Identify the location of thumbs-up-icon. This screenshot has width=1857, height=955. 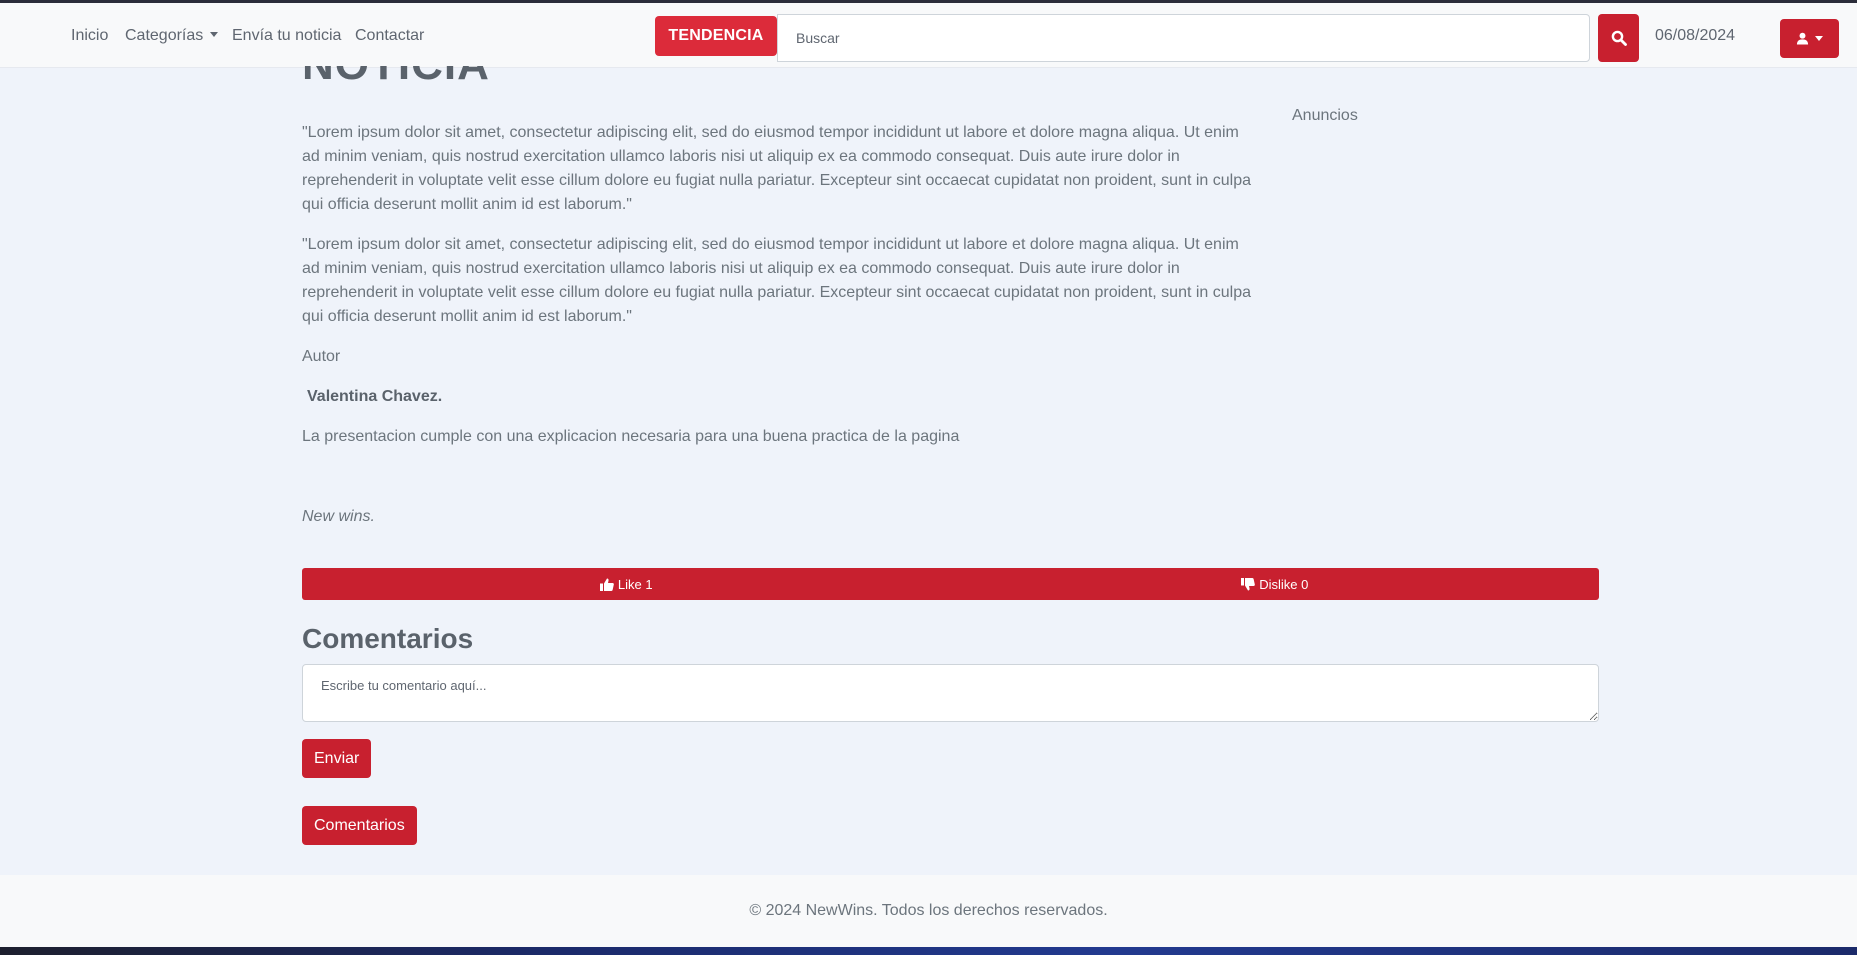
(606, 584).